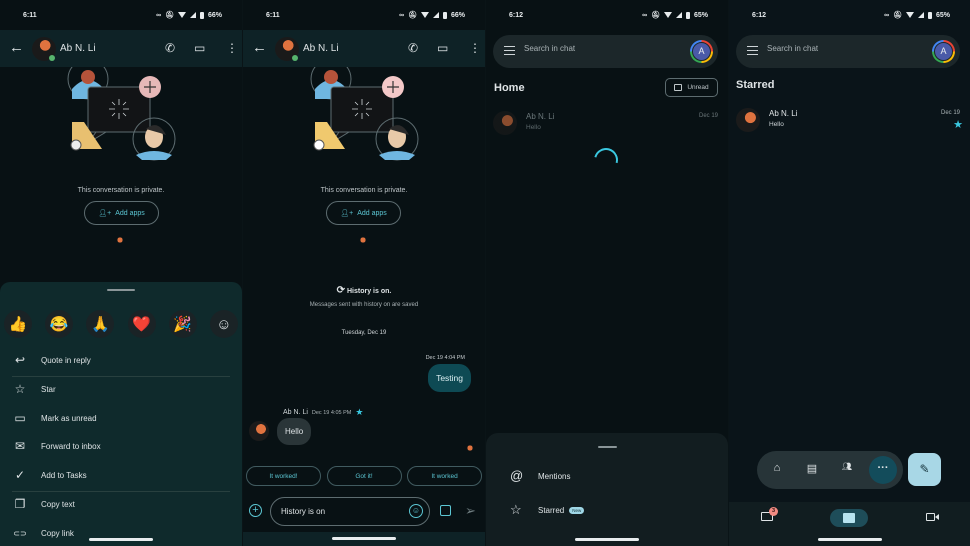  What do you see at coordinates (607, 510) in the screenshot?
I see `sheet-item-starred: ☆ Starred New` at bounding box center [607, 510].